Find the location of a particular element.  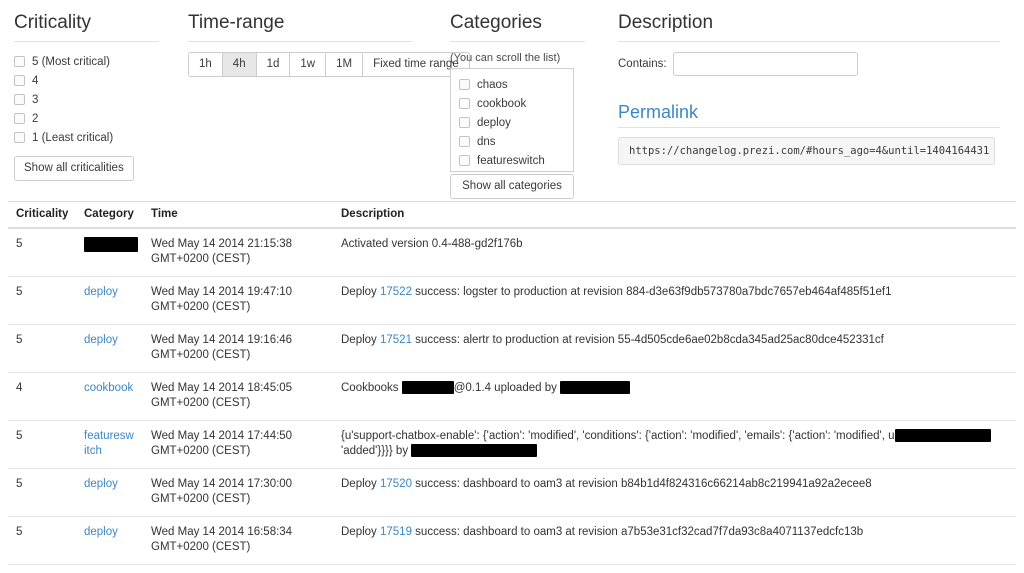

category-option: deploy is located at coordinates (516, 122).